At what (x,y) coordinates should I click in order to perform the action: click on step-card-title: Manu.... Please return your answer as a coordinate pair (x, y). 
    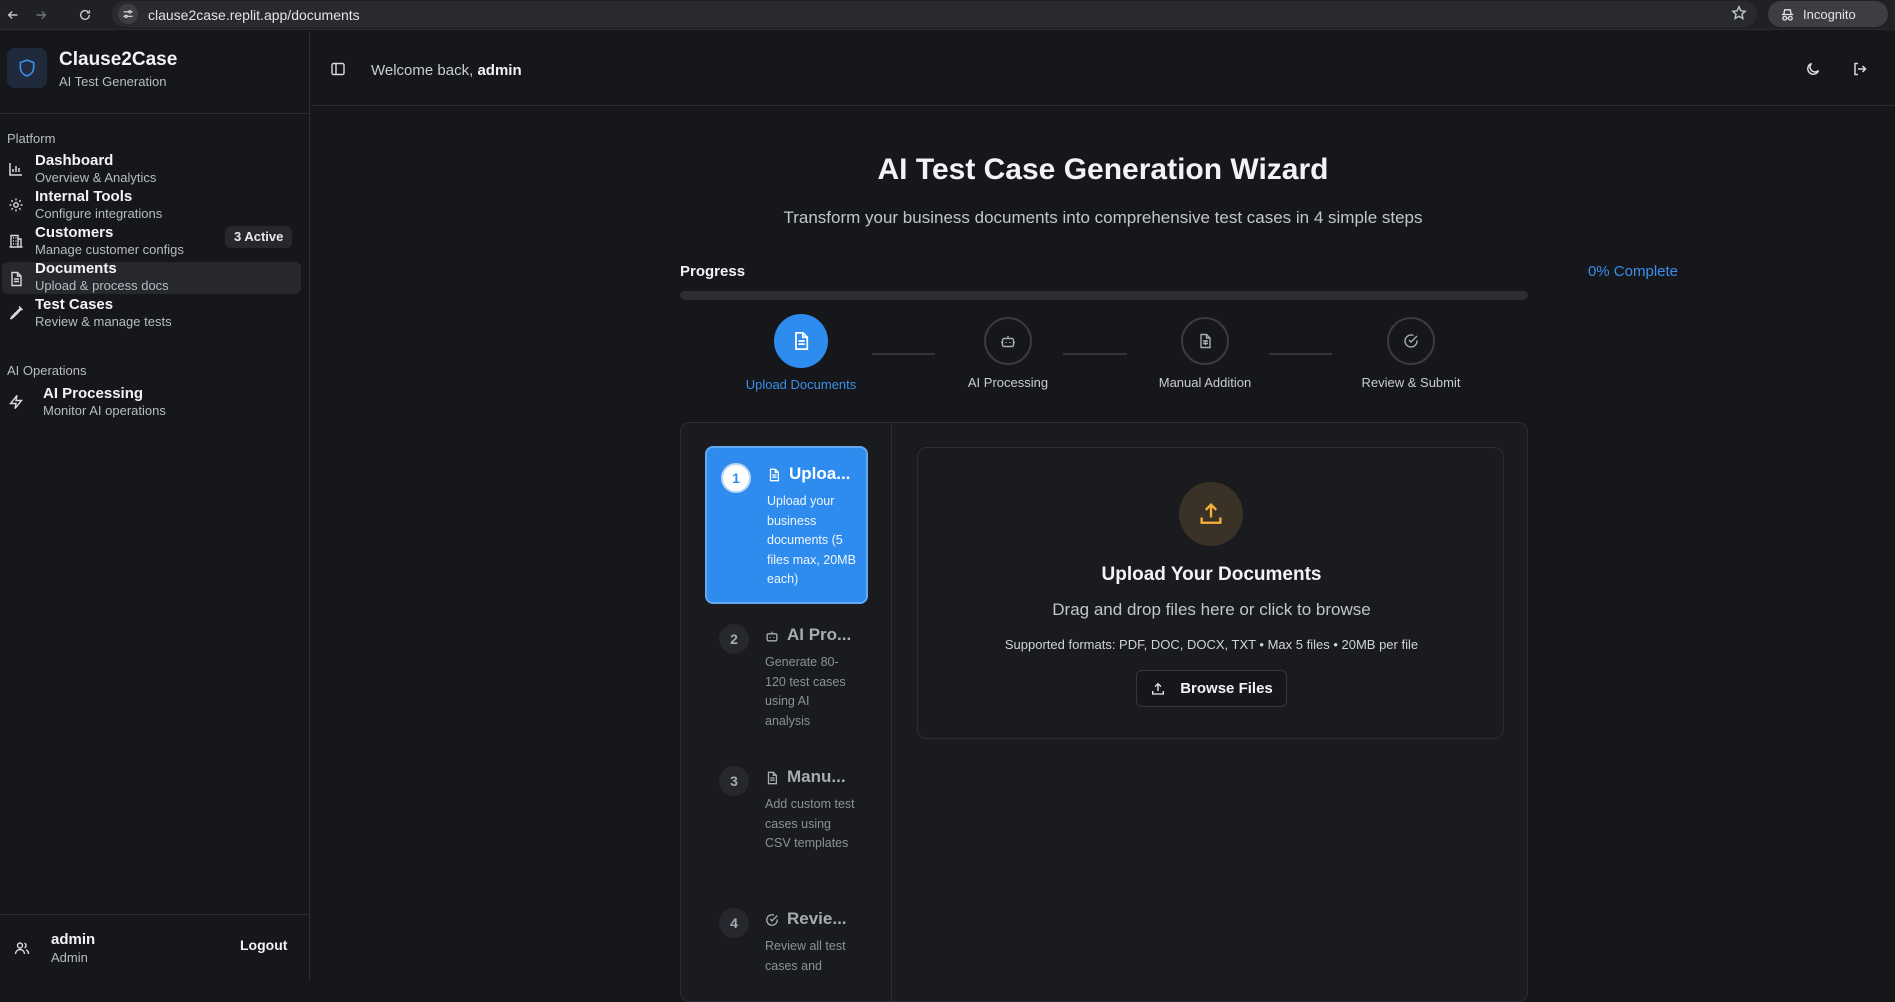
    Looking at the image, I should click on (816, 776).